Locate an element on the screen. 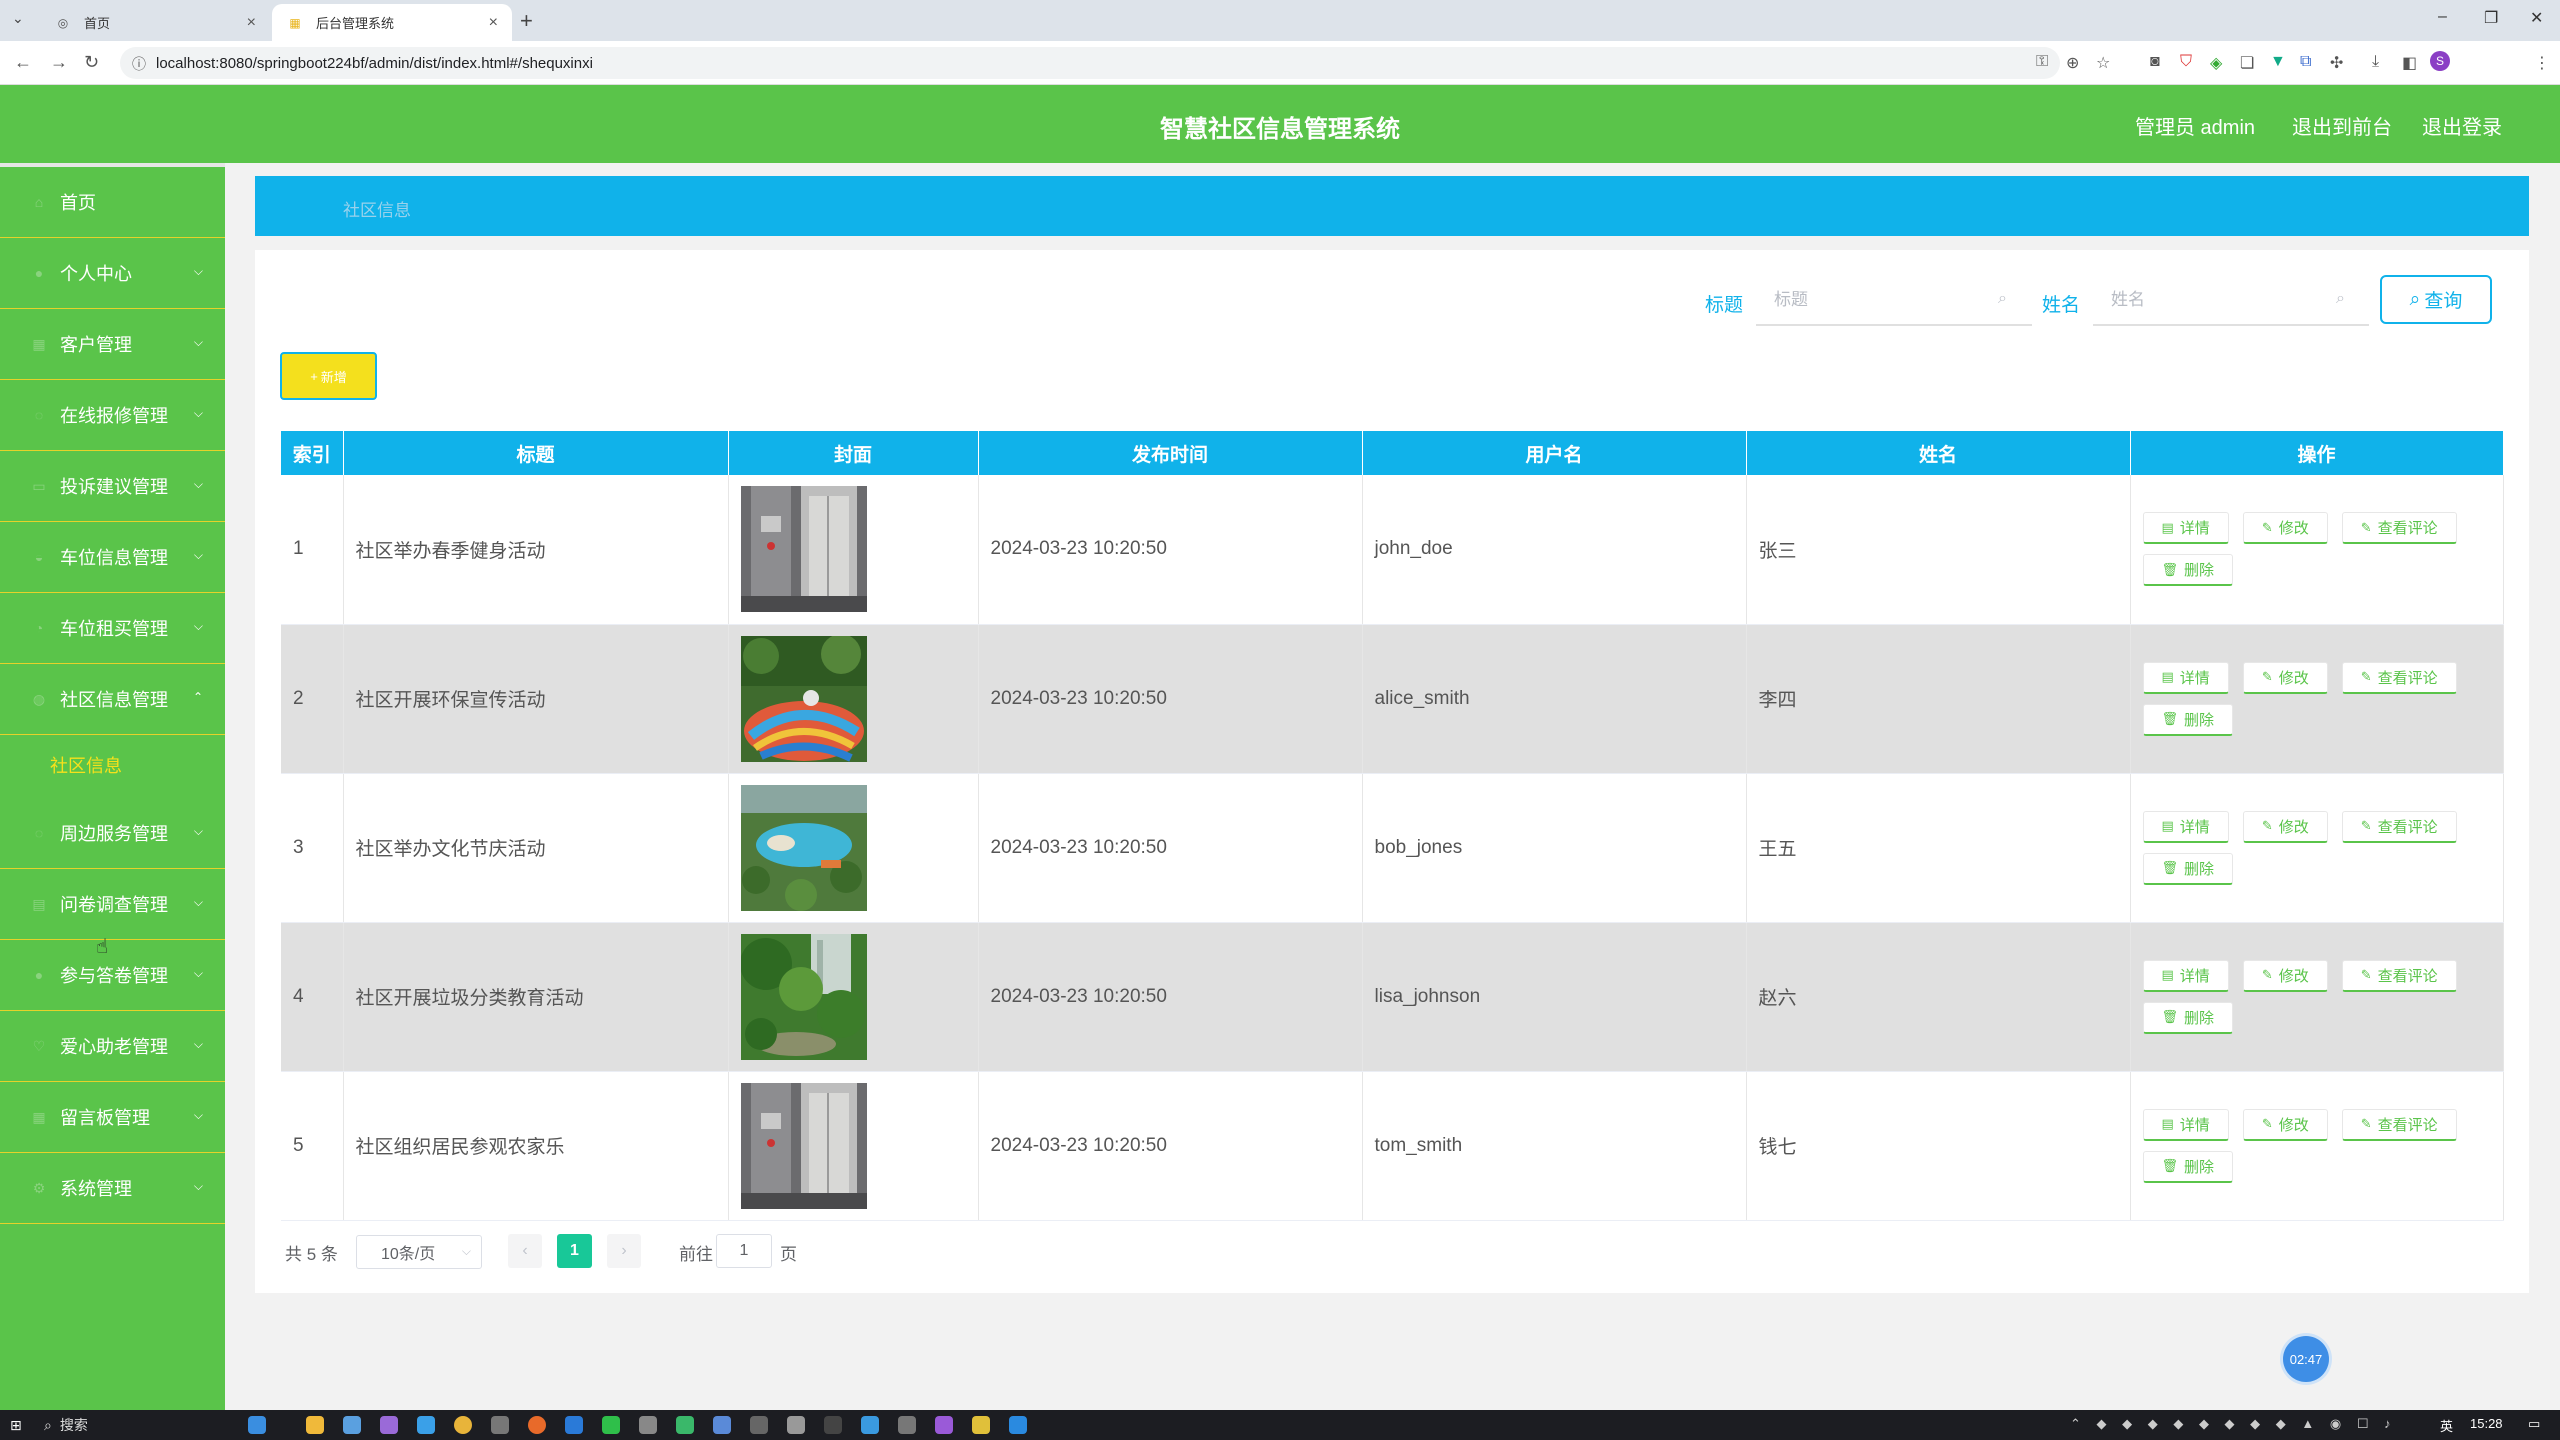 Image resolution: width=2560 pixels, height=1440 pixels. goto-page-input is located at coordinates (744, 1251).